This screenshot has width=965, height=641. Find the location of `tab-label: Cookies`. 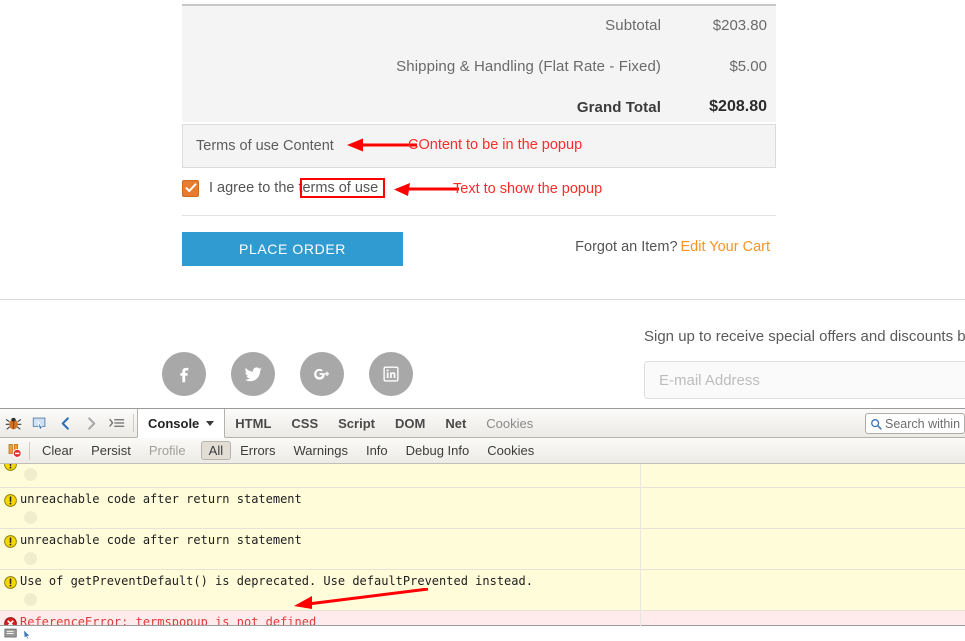

tab-label: Cookies is located at coordinates (510, 423).